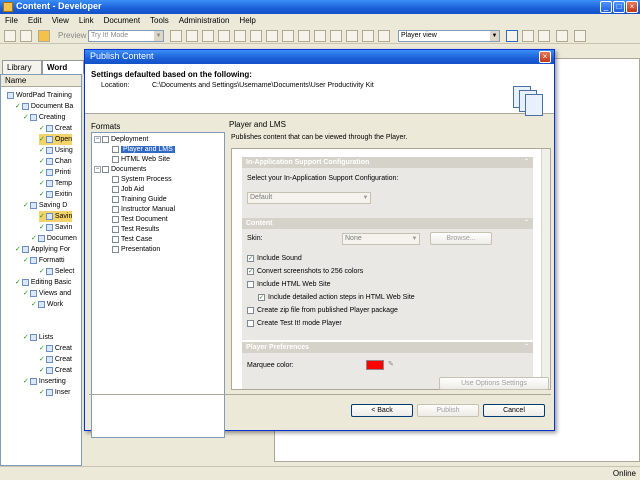 The image size is (640, 480). I want to click on collapse-icon: −, so click(97, 139).